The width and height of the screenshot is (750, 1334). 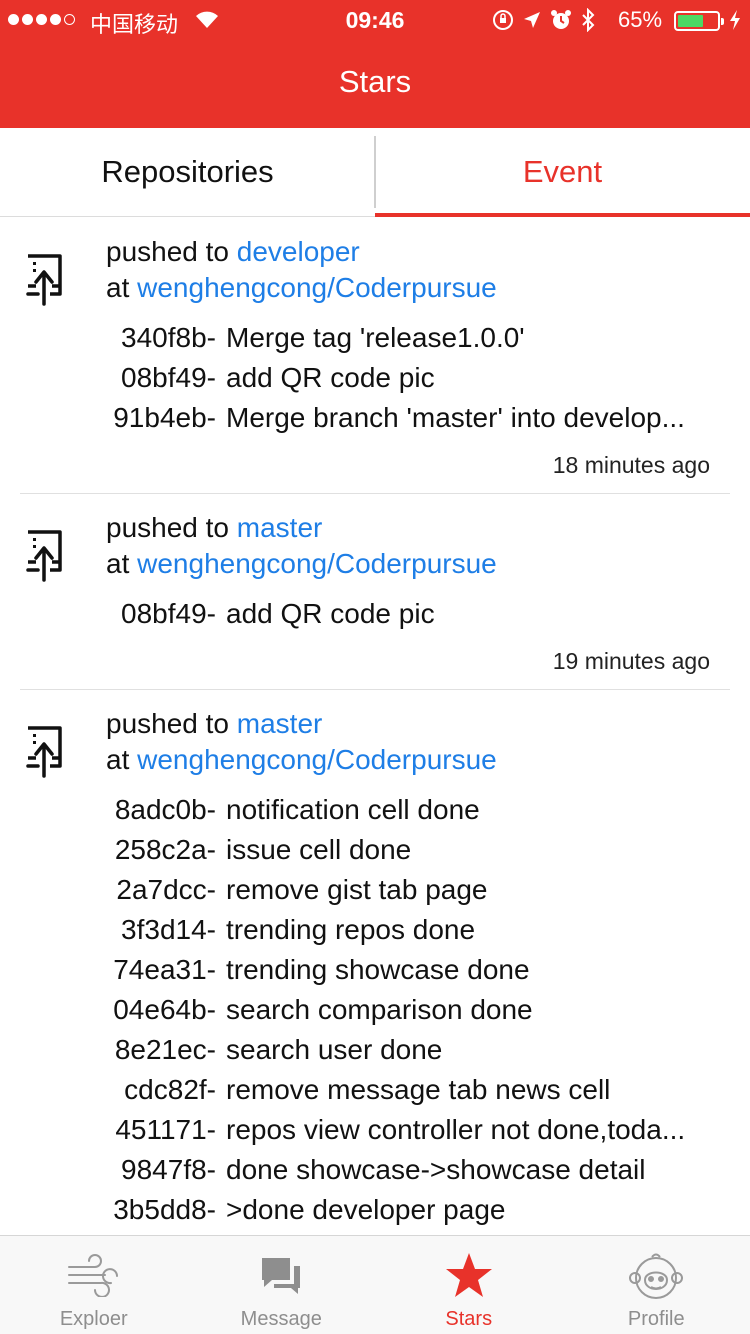 I want to click on commit-message: Merge tag 'release1.0.0', so click(x=375, y=337).